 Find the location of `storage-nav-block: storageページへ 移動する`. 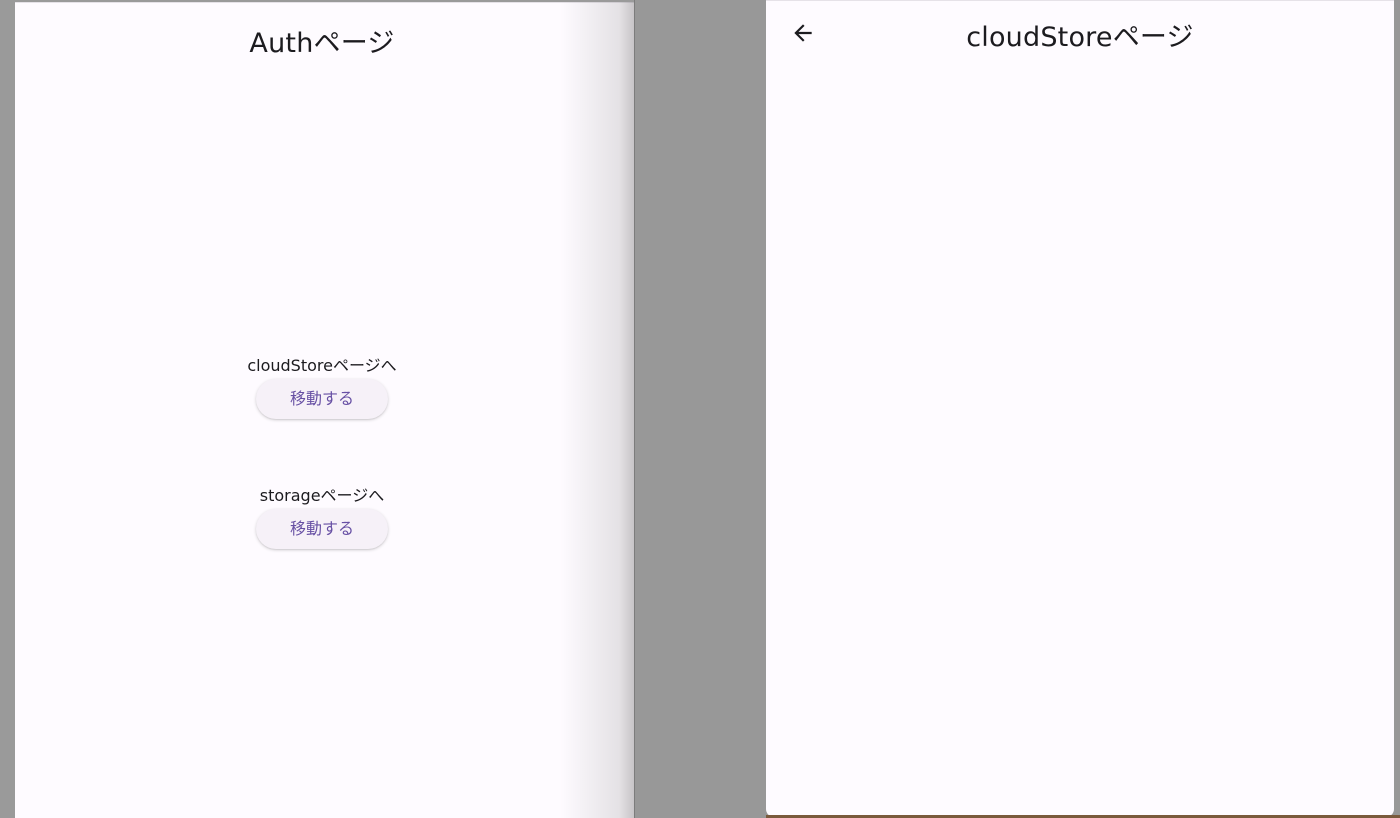

storage-nav-block: storageページへ 移動する is located at coordinates (322, 517).